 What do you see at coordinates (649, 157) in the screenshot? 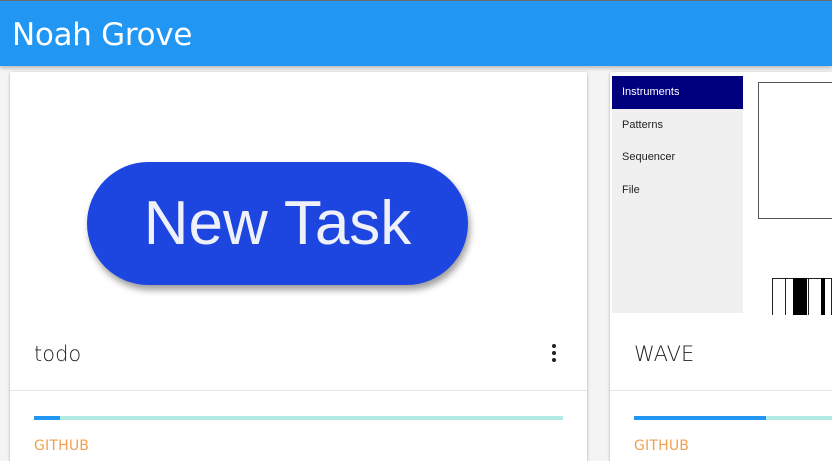
I see `wave-menu-item-sequencer: Sequencer` at bounding box center [649, 157].